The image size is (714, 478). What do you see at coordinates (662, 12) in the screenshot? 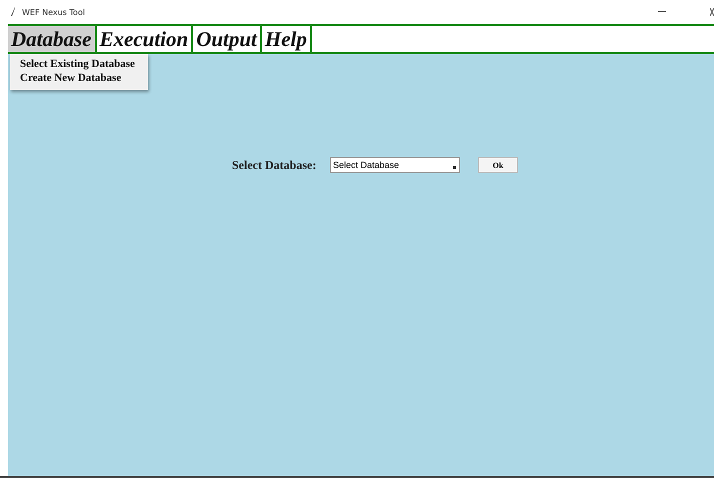
I see `minimize-icon` at bounding box center [662, 12].